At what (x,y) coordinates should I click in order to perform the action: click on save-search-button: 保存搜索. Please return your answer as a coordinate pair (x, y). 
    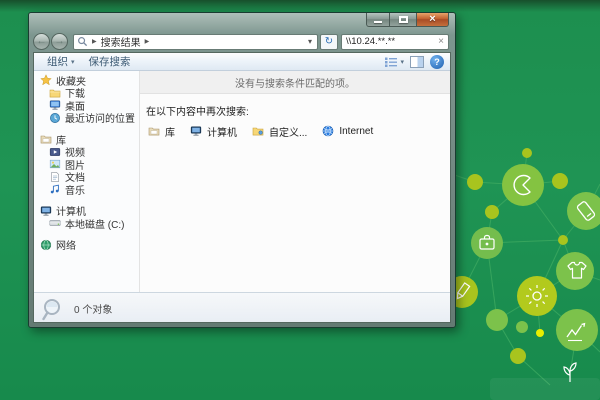
    Looking at the image, I should click on (110, 61).